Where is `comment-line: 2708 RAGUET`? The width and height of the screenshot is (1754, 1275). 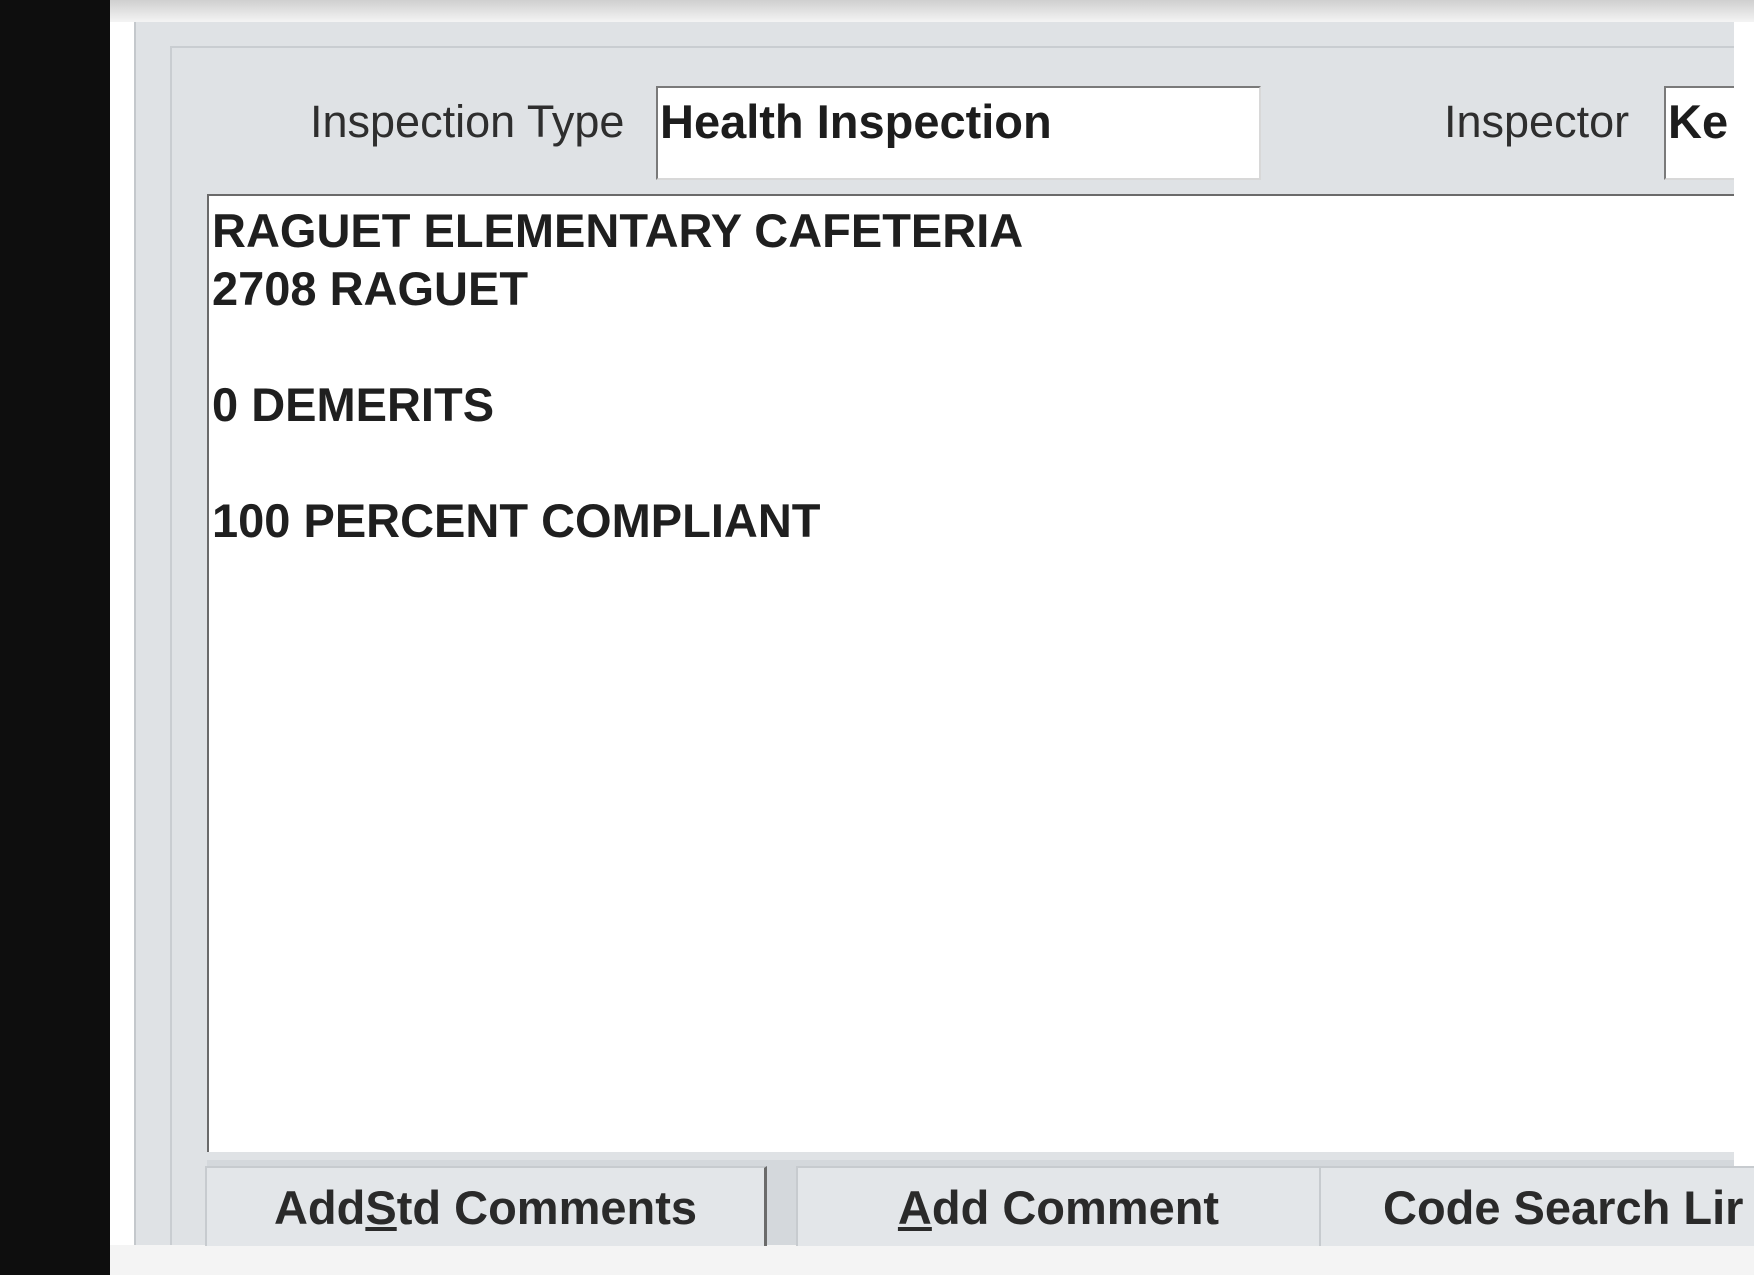 comment-line: 2708 RAGUET is located at coordinates (370, 288).